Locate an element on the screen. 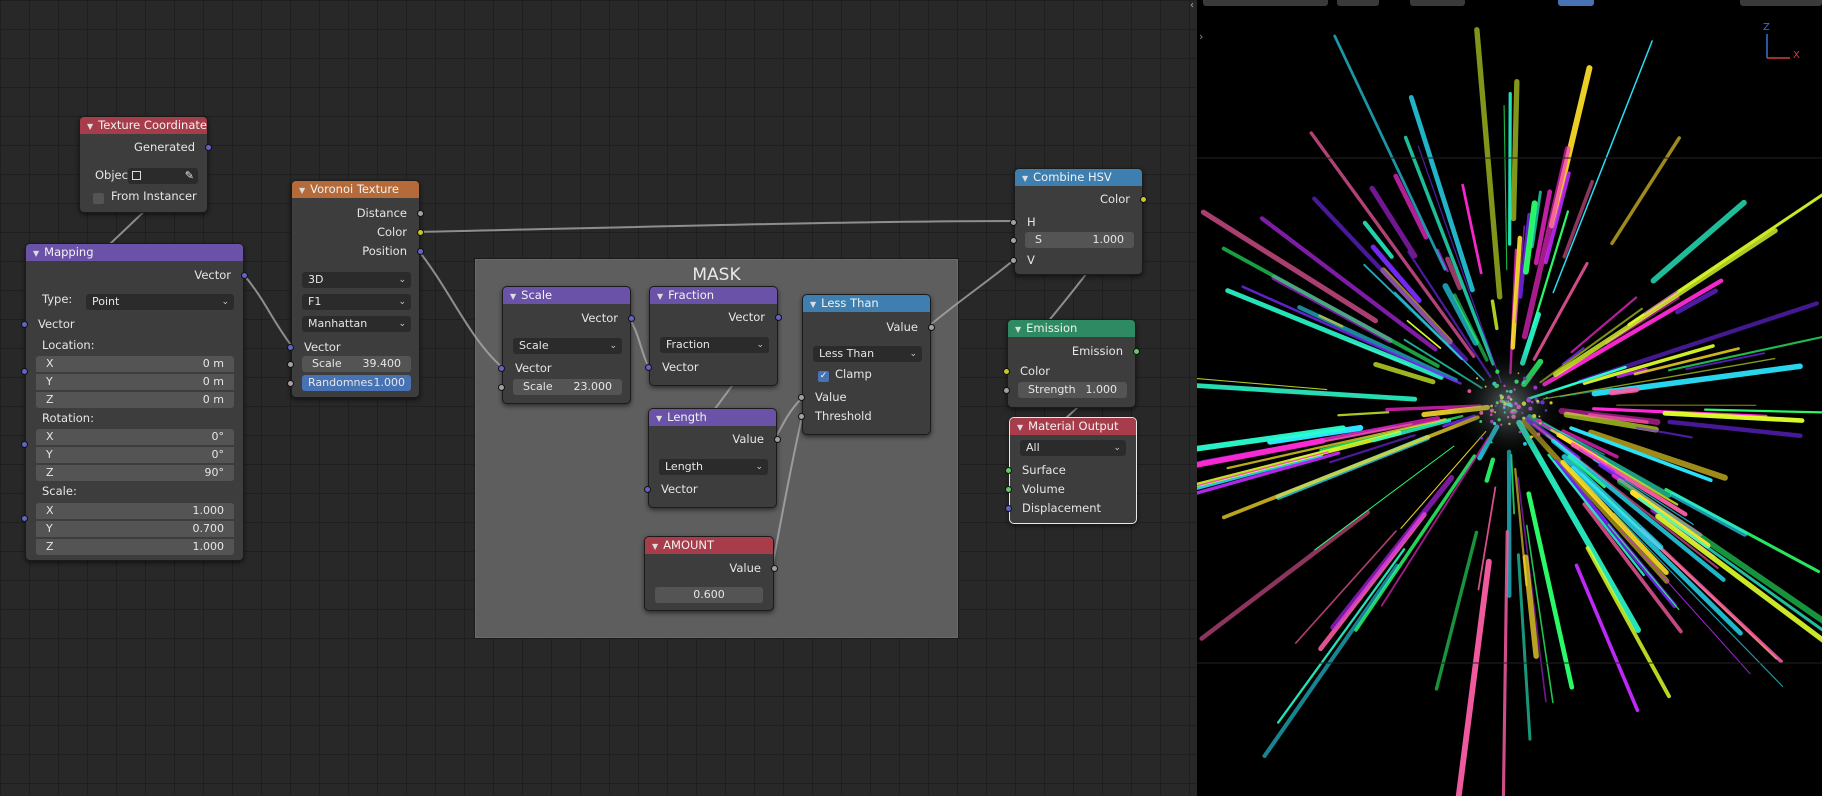 This screenshot has width=1822, height=796. socket-randomness-in is located at coordinates (290, 383).